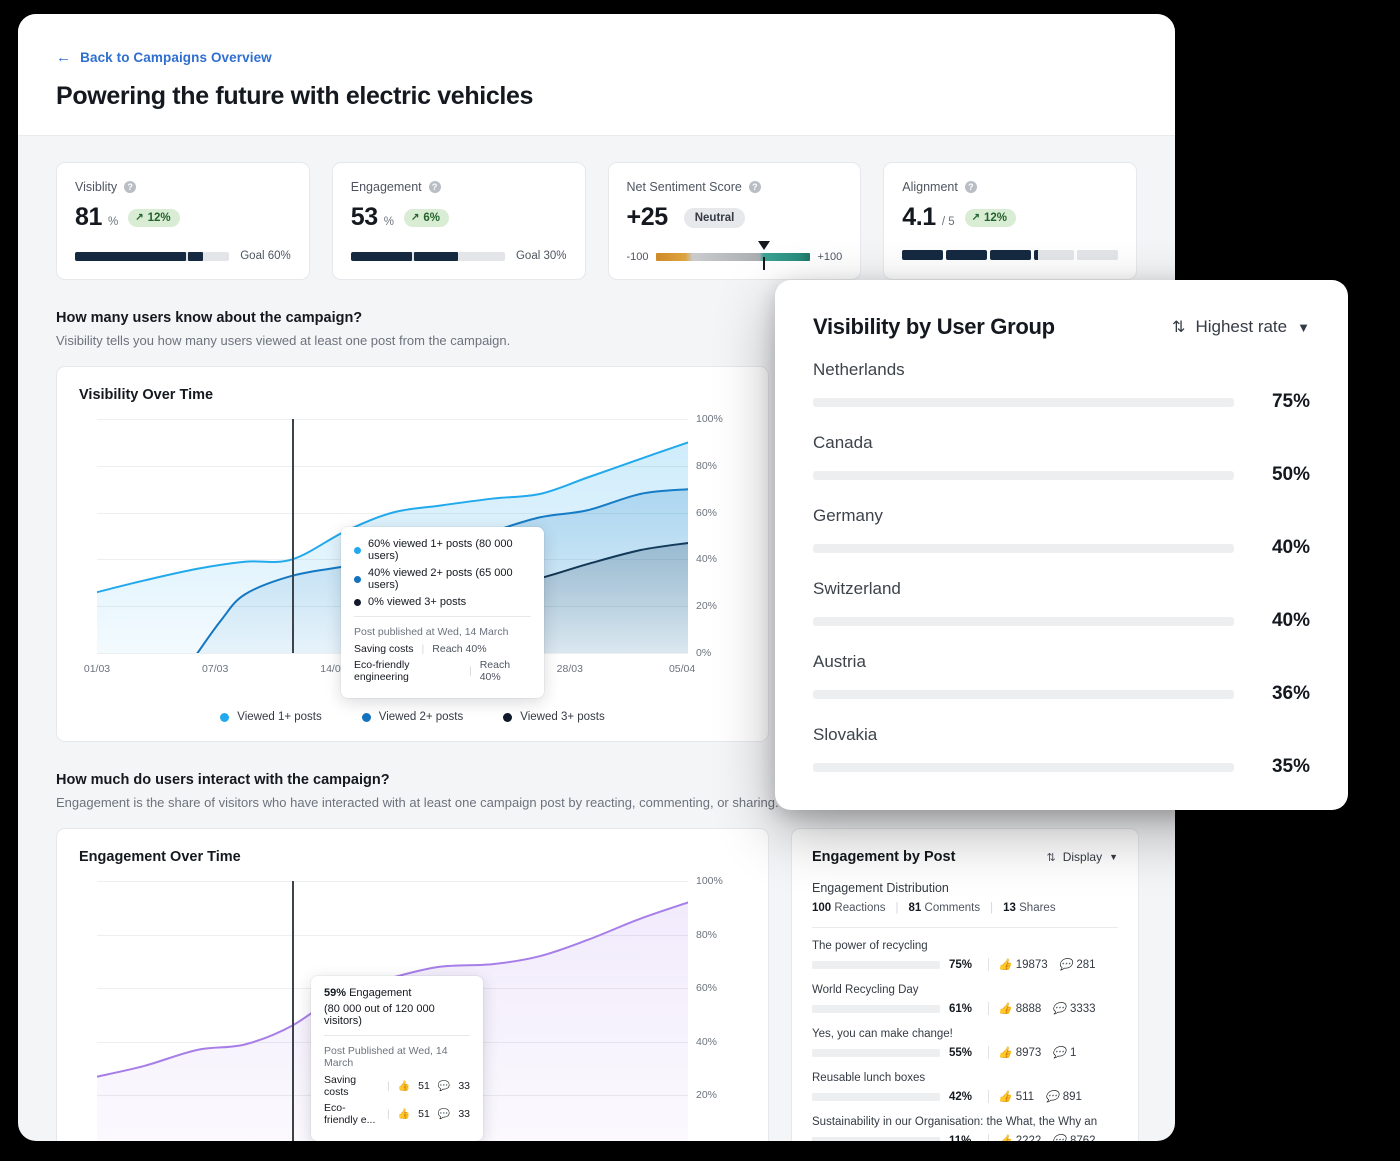  What do you see at coordinates (869, 1078) in the screenshot?
I see `post-title: Reusable lunch boxes` at bounding box center [869, 1078].